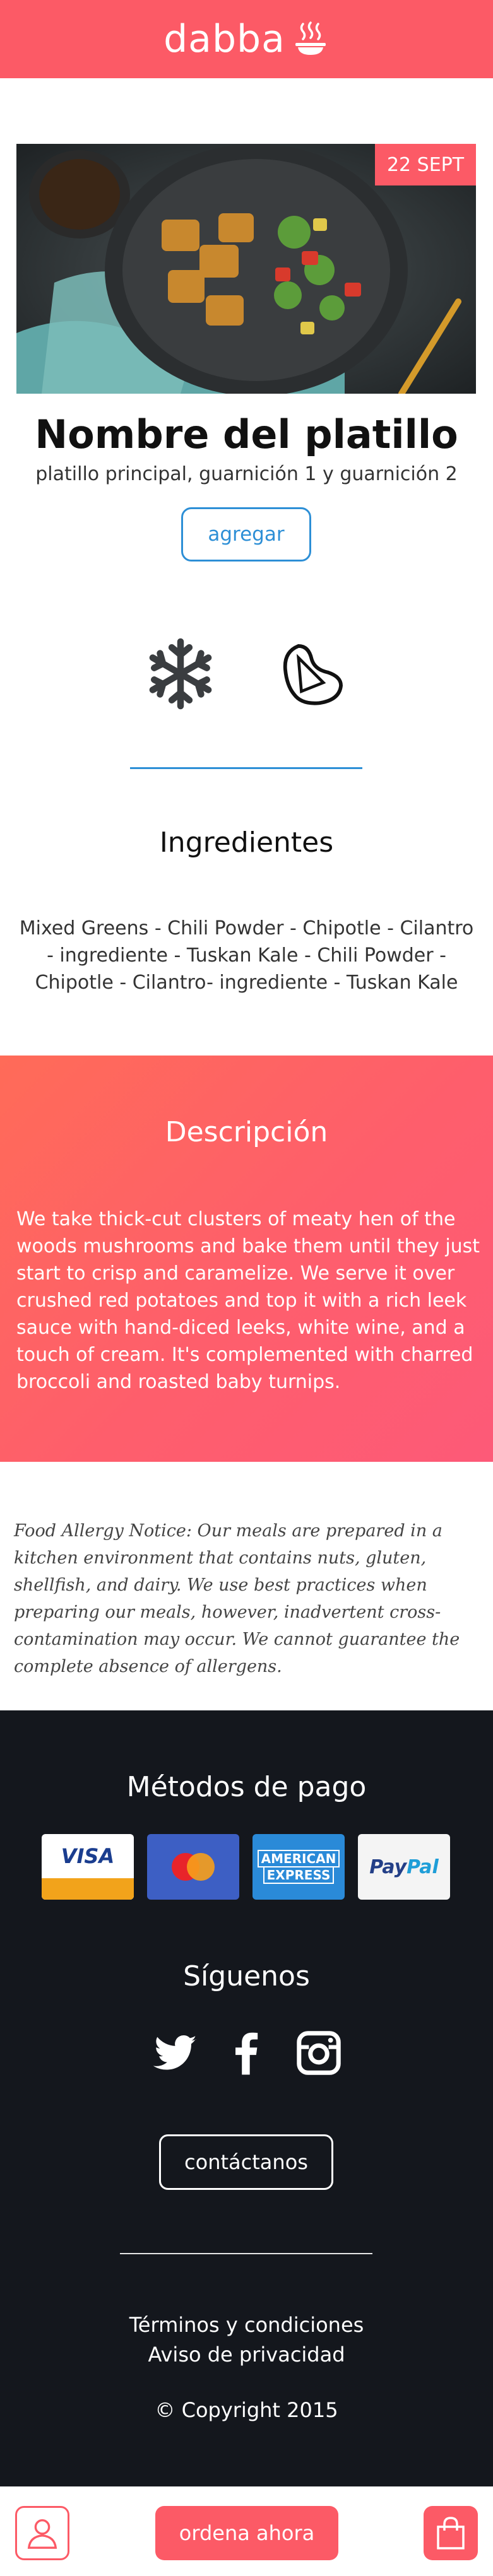 Image resolution: width=493 pixels, height=2576 pixels. What do you see at coordinates (246, 2053) in the screenshot?
I see `facebook-icon` at bounding box center [246, 2053].